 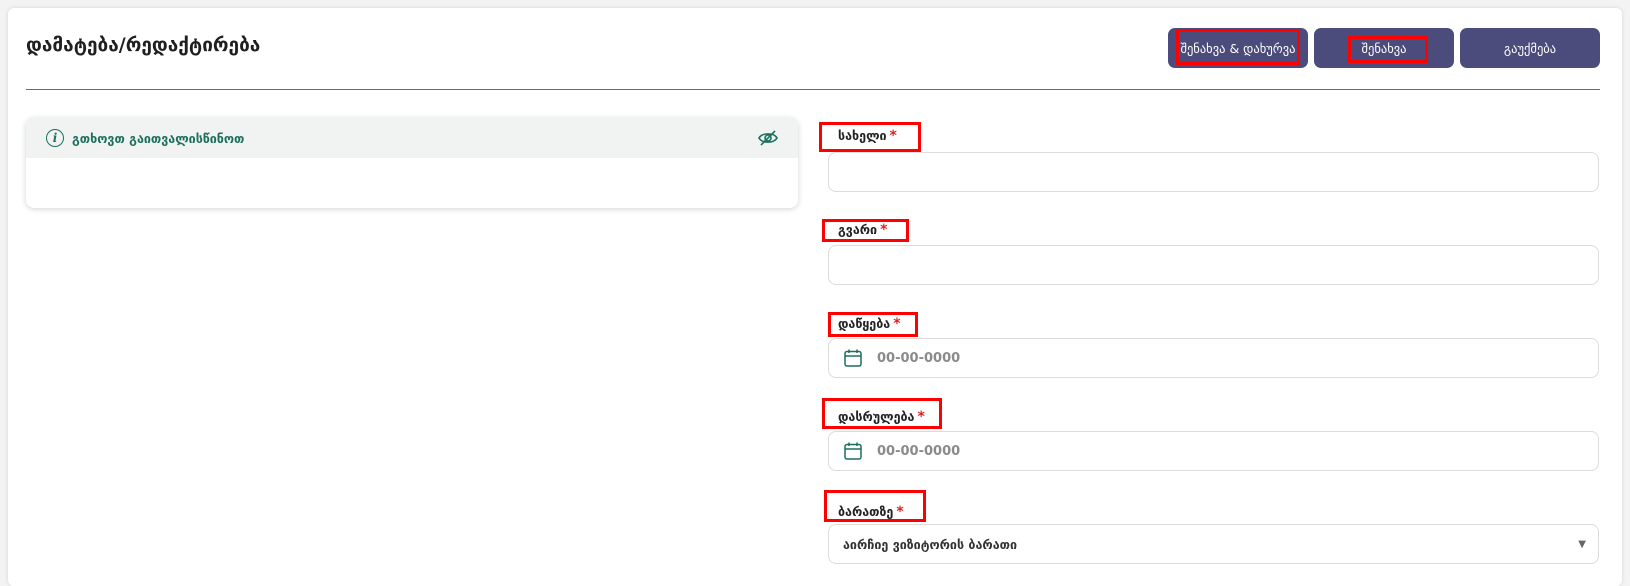 What do you see at coordinates (813, 89) in the screenshot?
I see `header-divider` at bounding box center [813, 89].